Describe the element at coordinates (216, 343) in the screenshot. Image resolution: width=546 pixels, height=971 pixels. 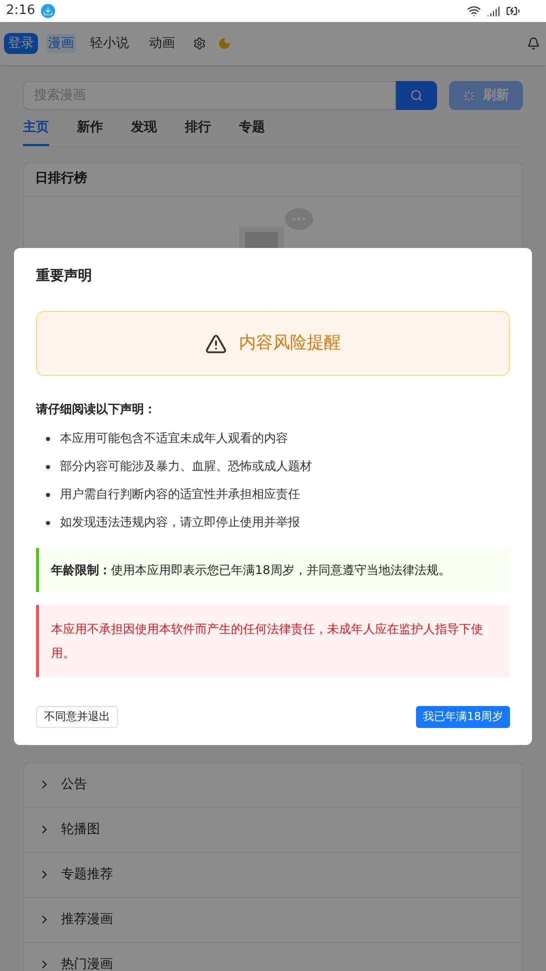
I see `warning-icon` at that location.